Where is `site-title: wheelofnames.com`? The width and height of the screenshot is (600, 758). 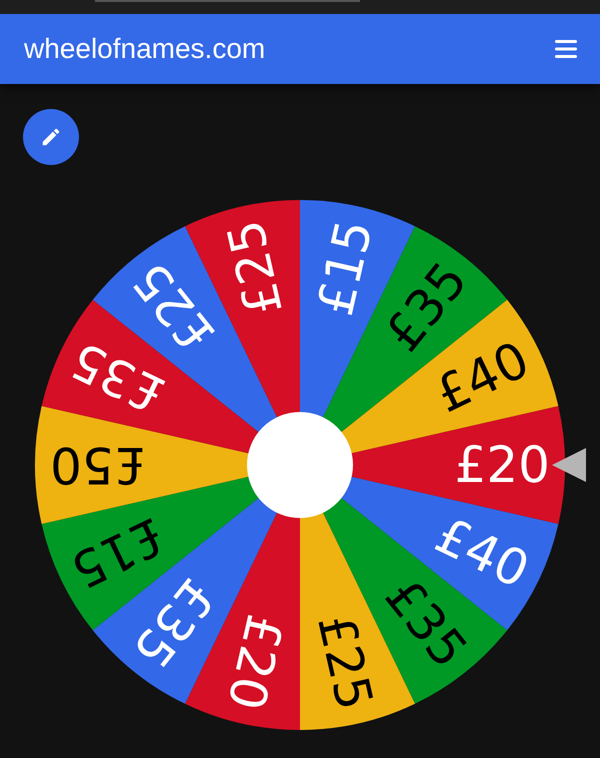 site-title: wheelofnames.com is located at coordinates (145, 49).